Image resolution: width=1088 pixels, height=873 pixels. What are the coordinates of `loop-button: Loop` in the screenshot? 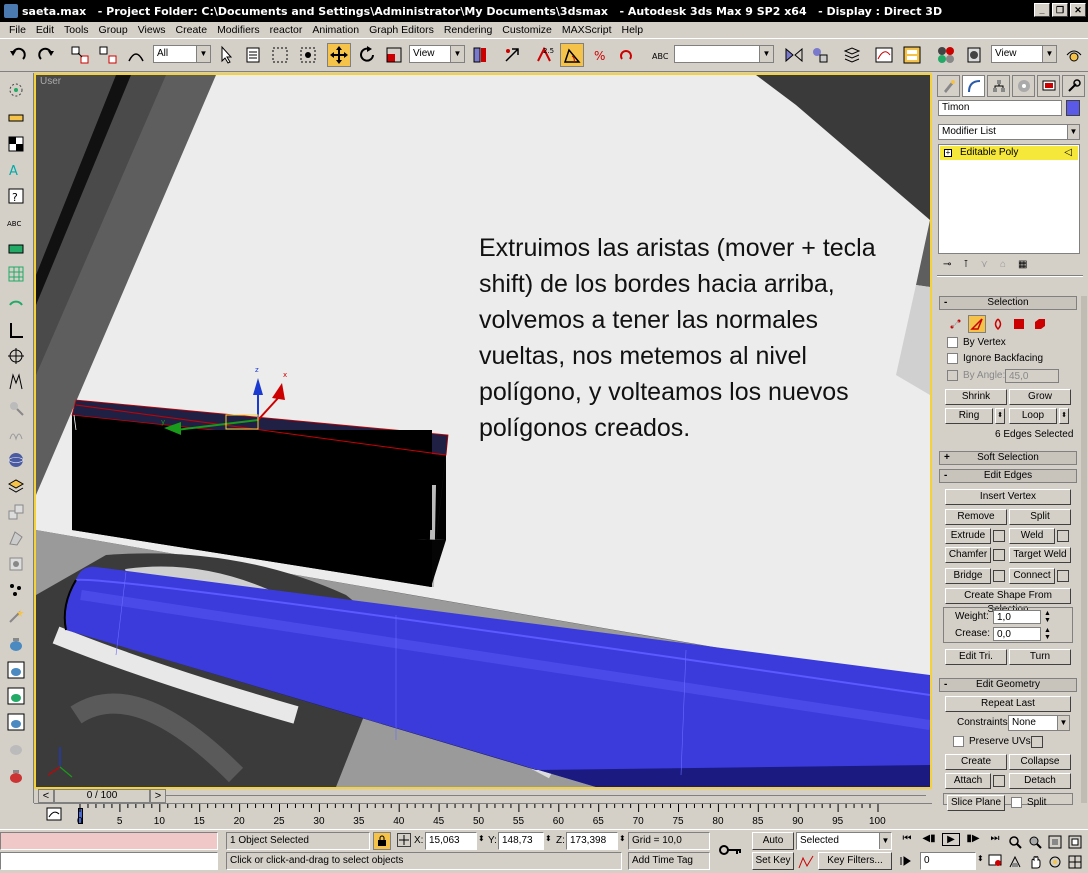 It's located at (1033, 416).